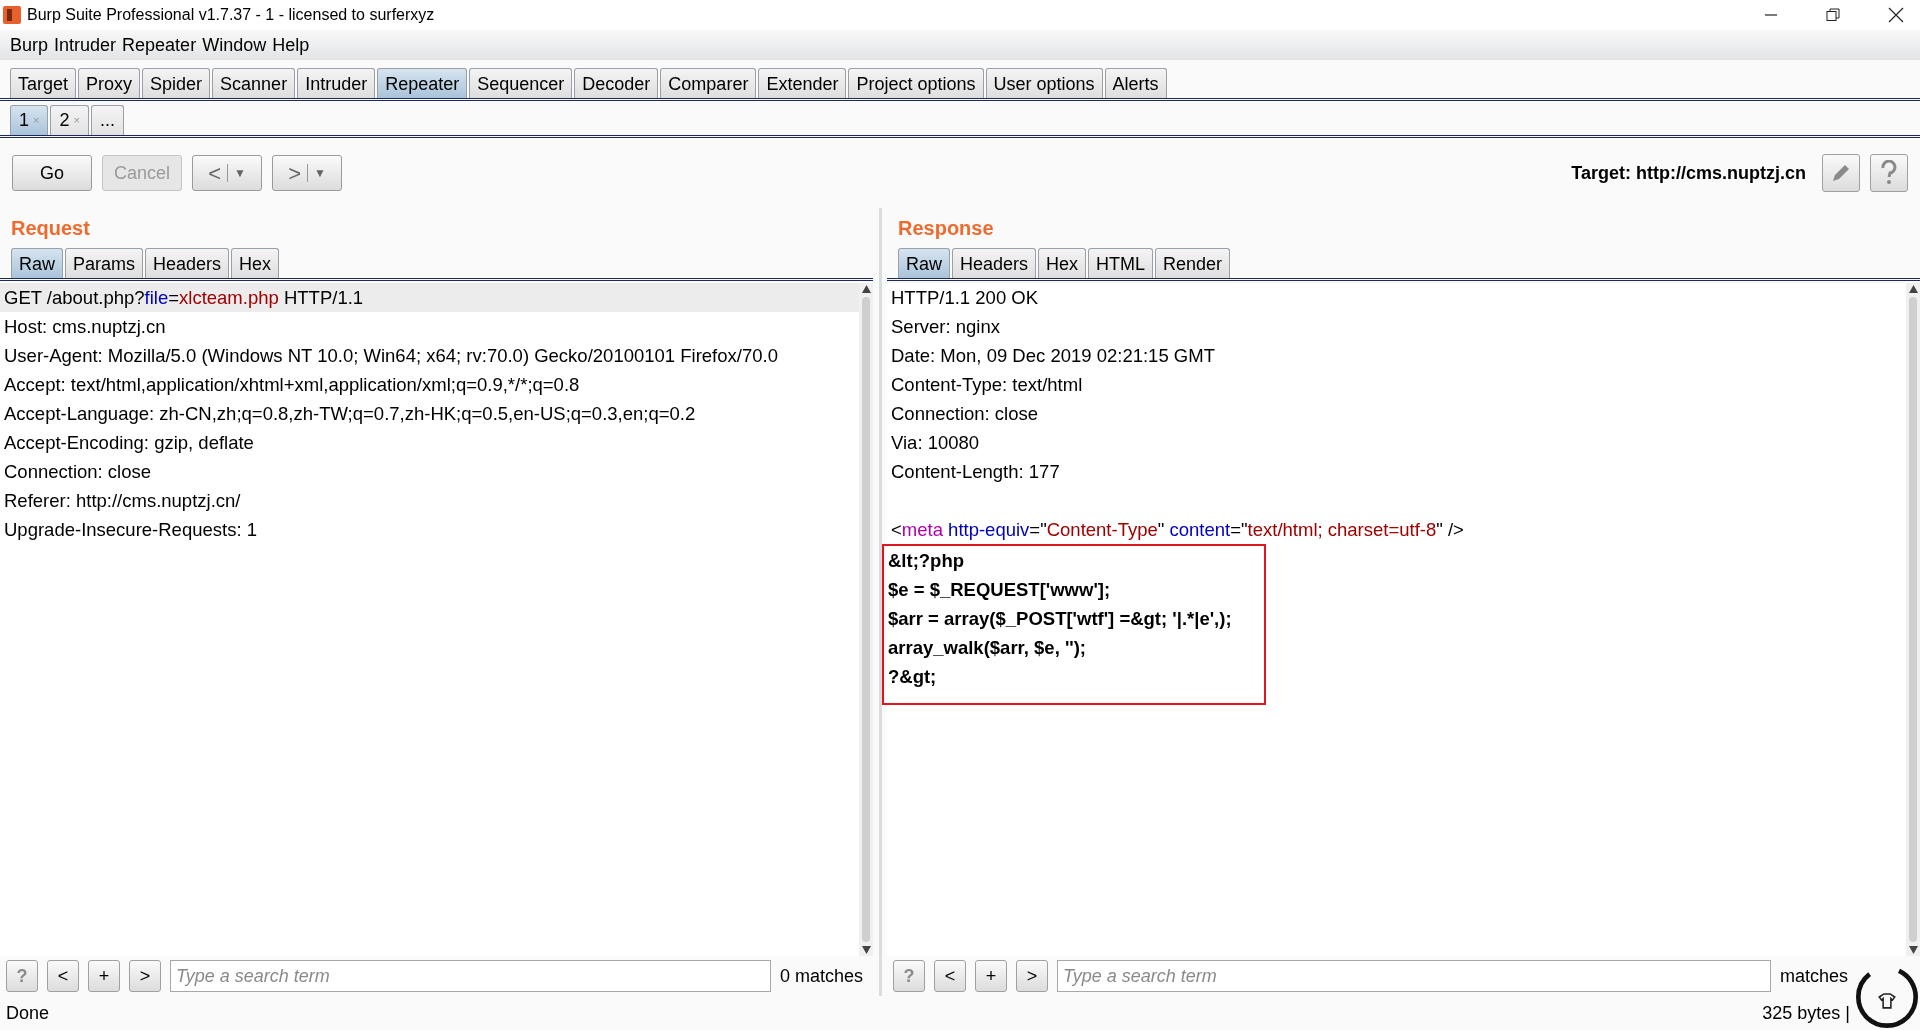  I want to click on help-icon, so click(1889, 173).